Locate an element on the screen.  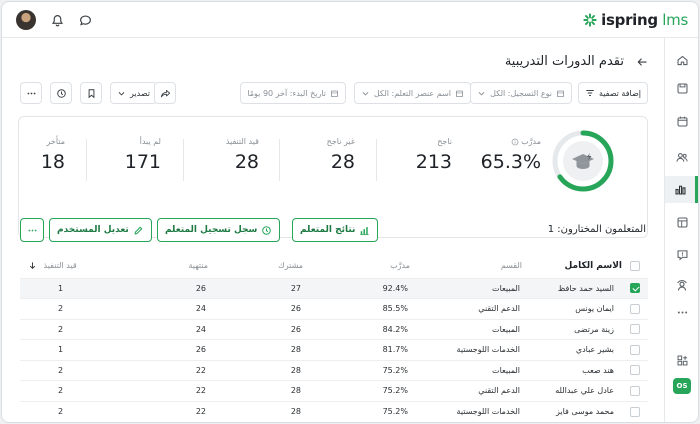
stat-late-value: 18 is located at coordinates (52, 162).